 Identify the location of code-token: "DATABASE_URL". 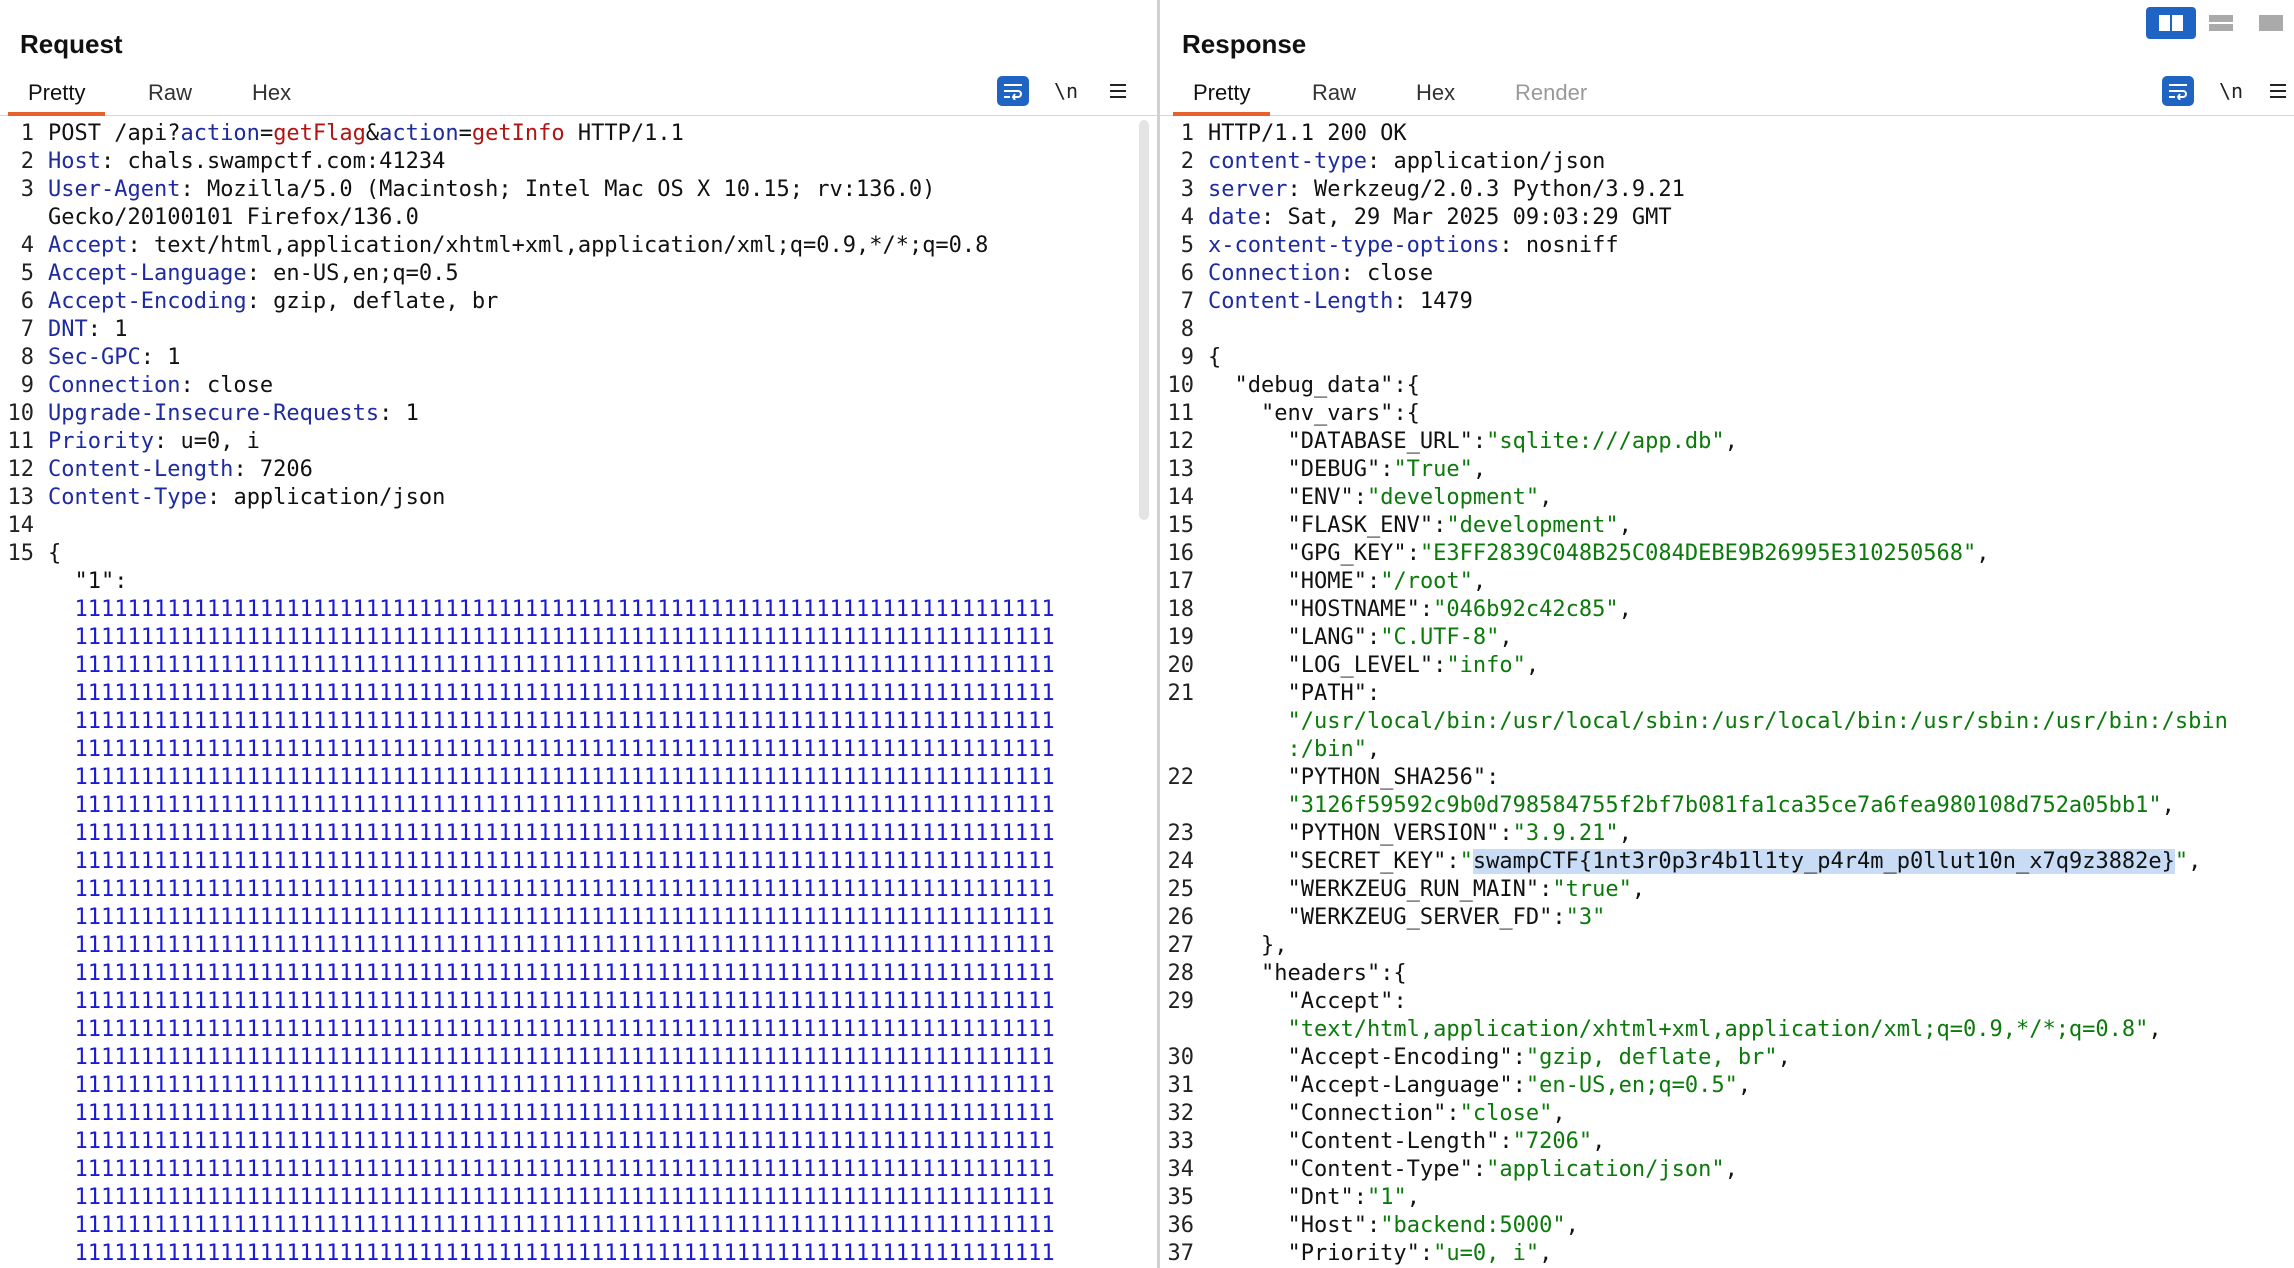
(1340, 441).